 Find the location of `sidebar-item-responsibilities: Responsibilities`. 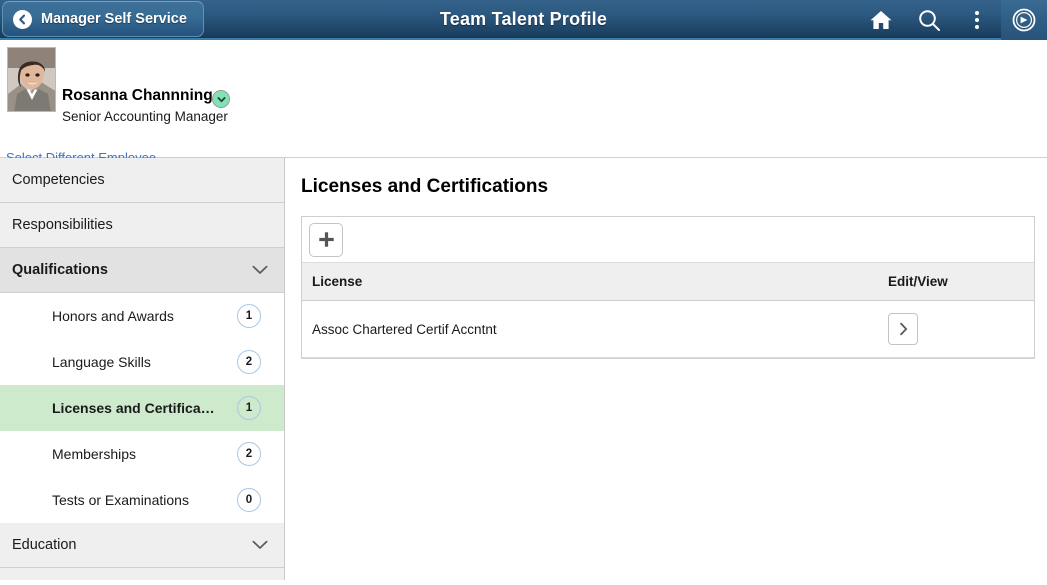

sidebar-item-responsibilities: Responsibilities is located at coordinates (142, 225).